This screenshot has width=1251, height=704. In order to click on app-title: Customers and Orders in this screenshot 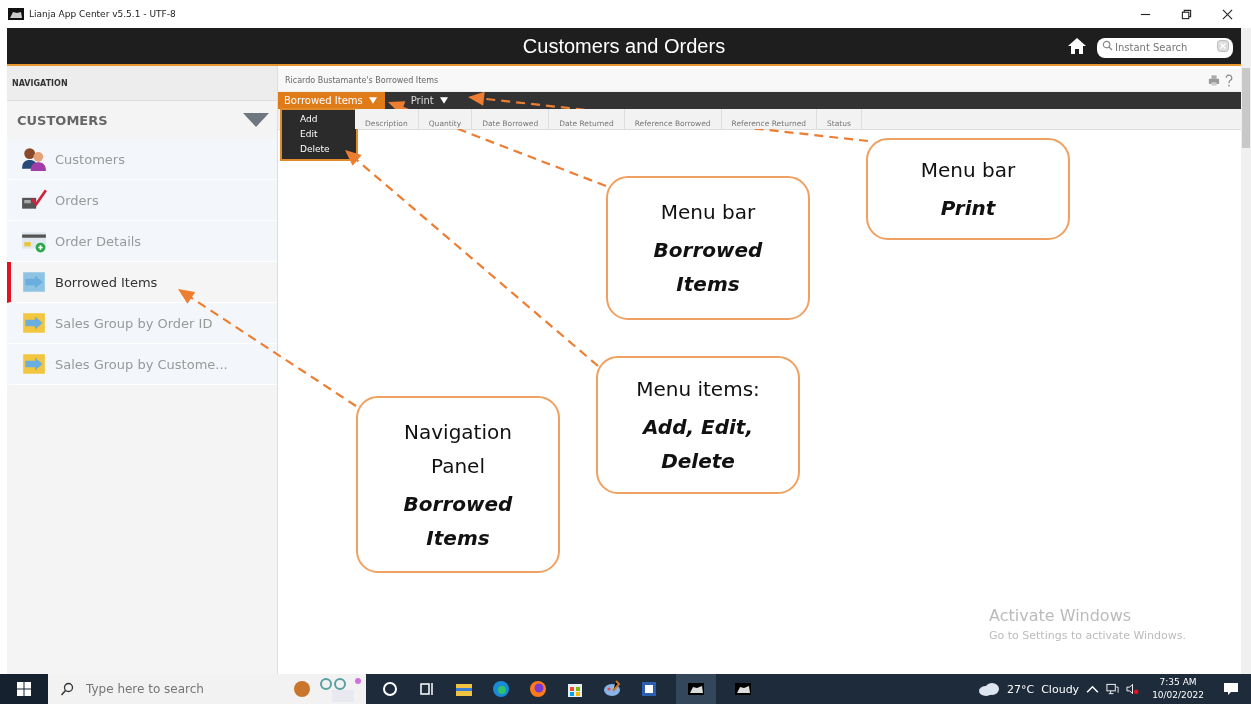, I will do `click(624, 46)`.